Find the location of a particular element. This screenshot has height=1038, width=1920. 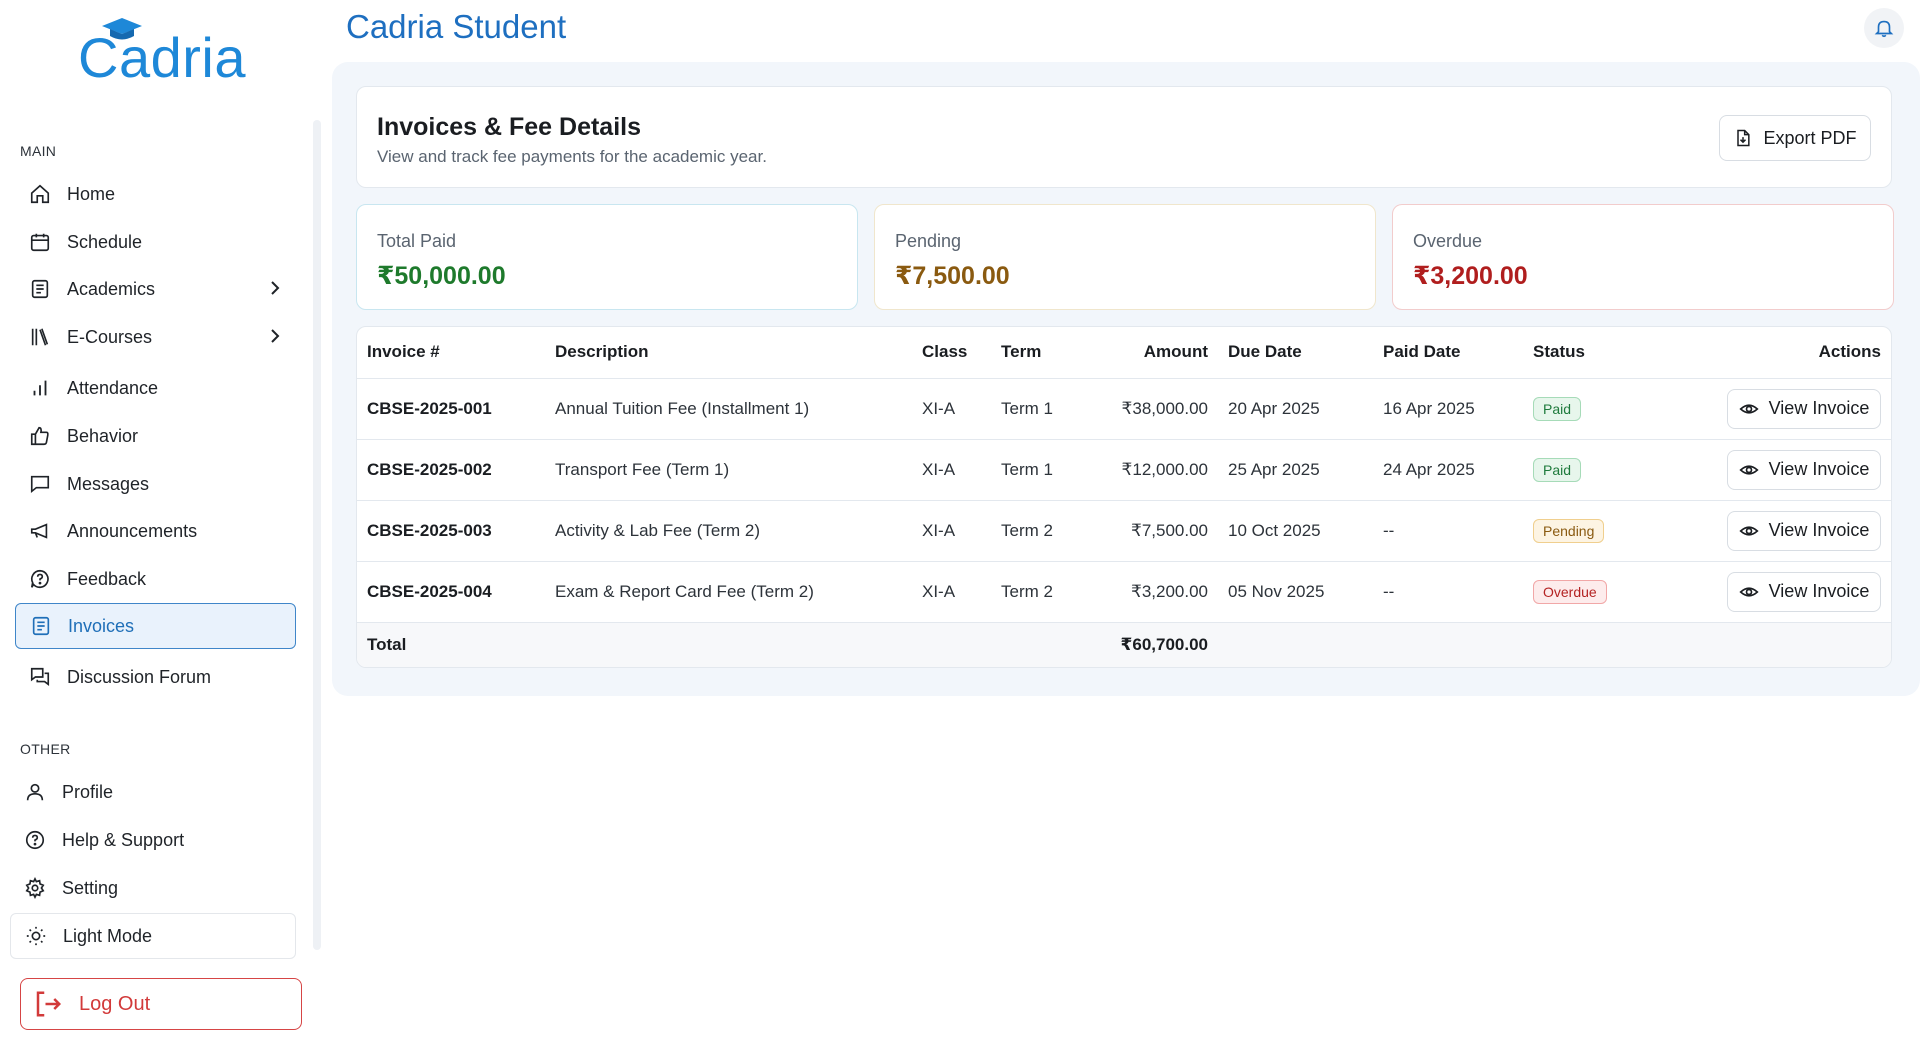

sidebar-item-label: Invoices is located at coordinates (101, 625).